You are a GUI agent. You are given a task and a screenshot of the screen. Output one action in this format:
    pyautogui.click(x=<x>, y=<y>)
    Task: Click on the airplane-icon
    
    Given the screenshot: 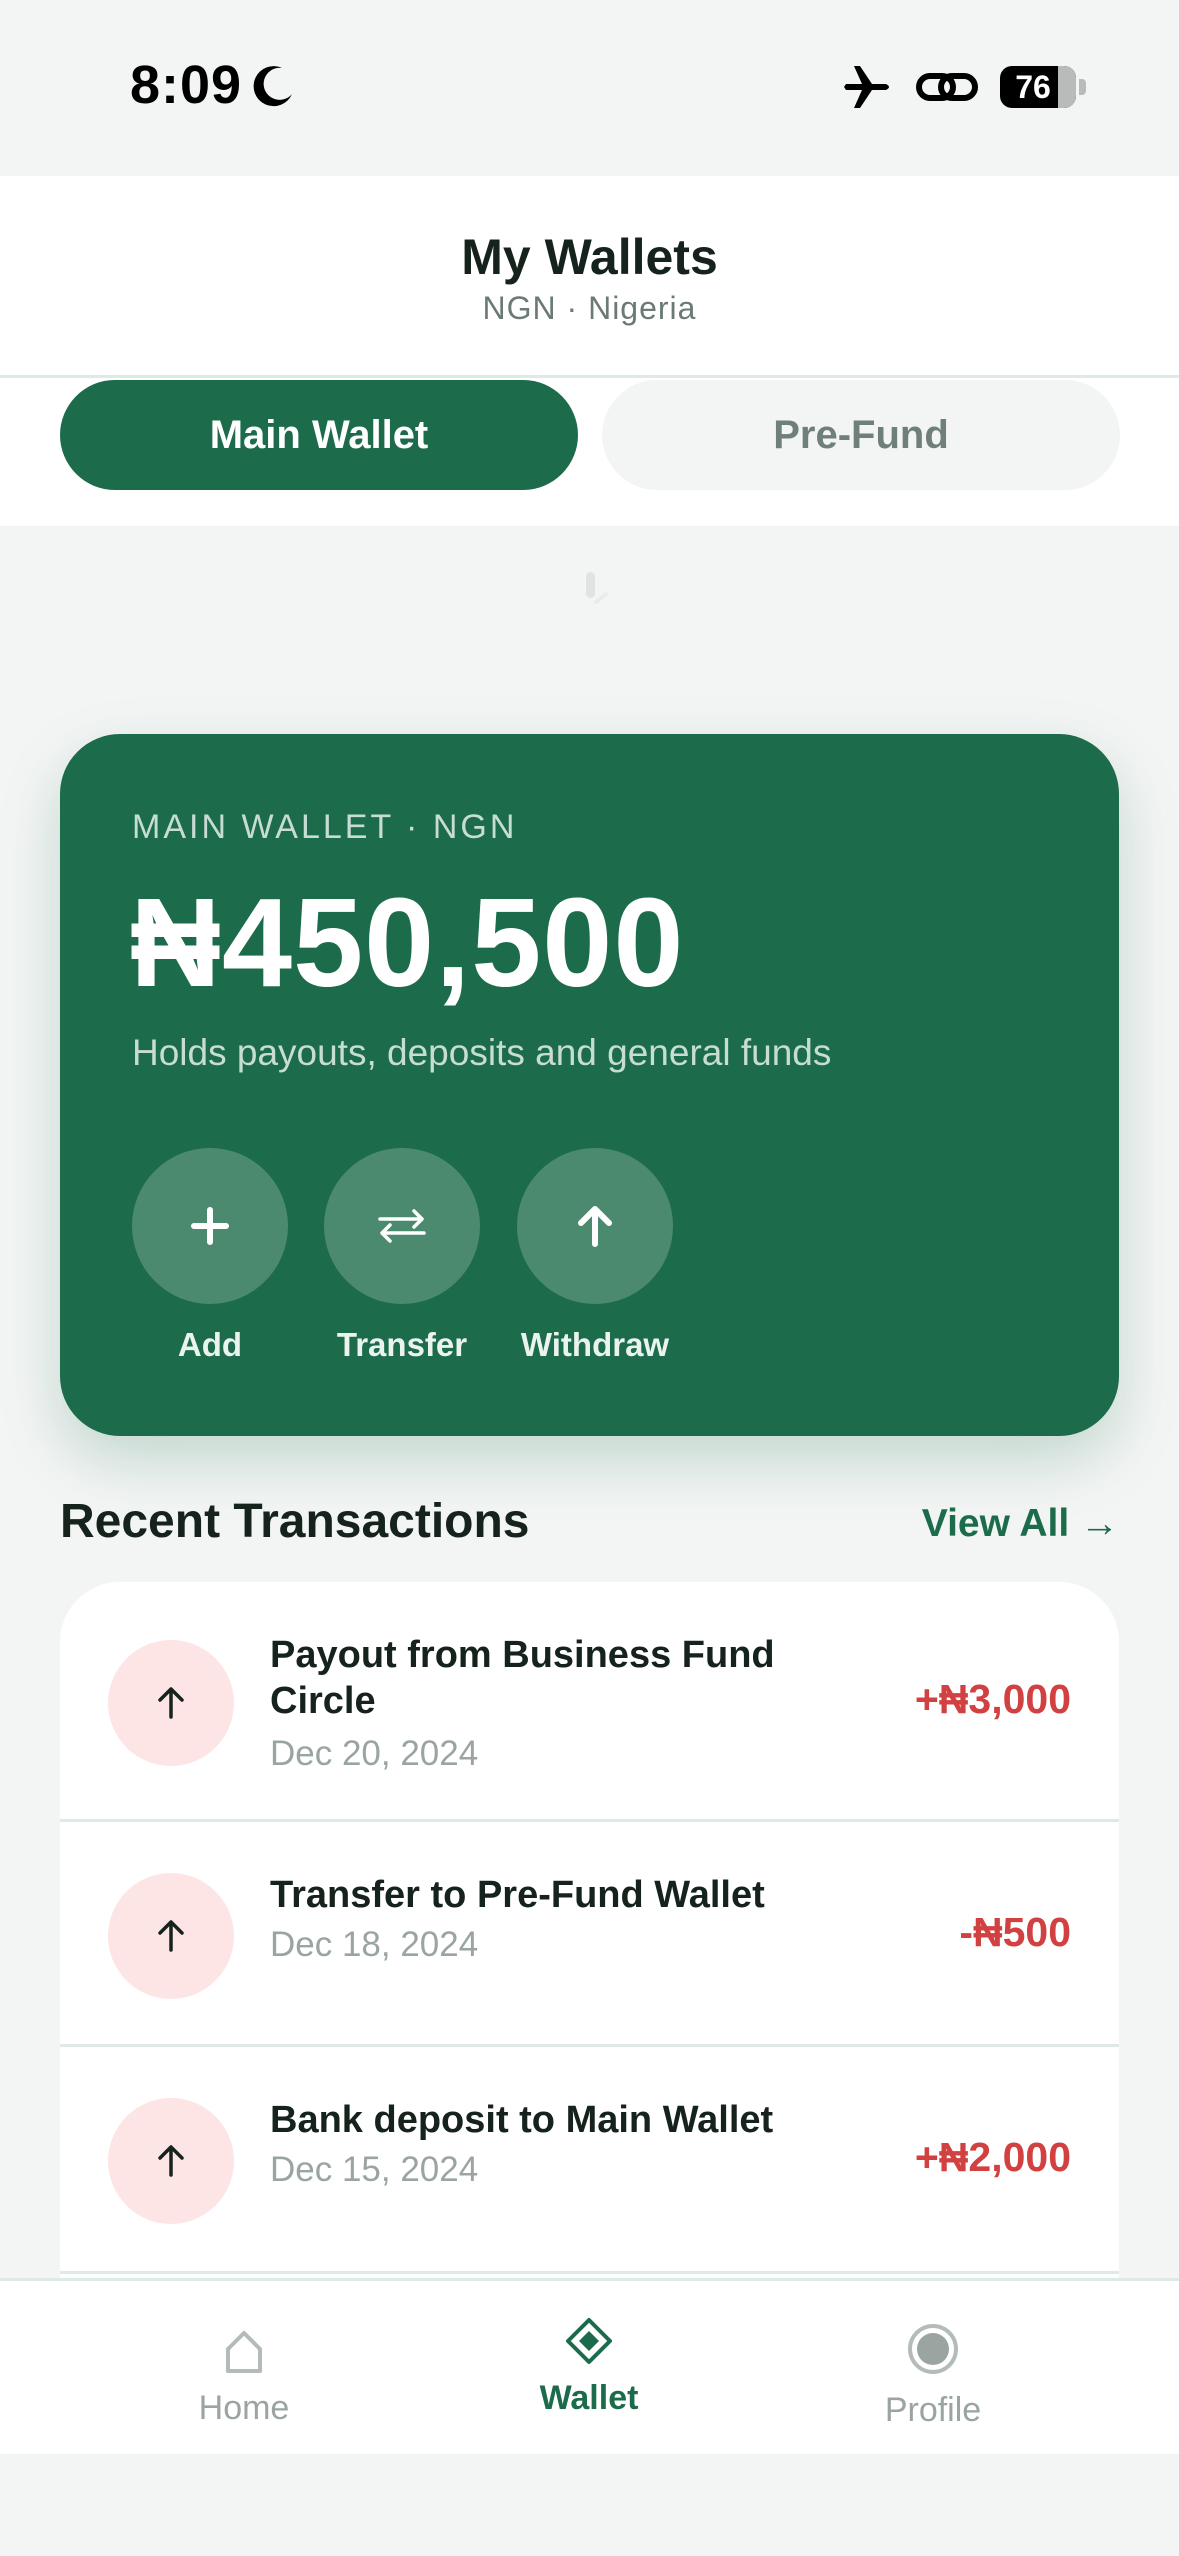 What is the action you would take?
    pyautogui.click(x=866, y=87)
    